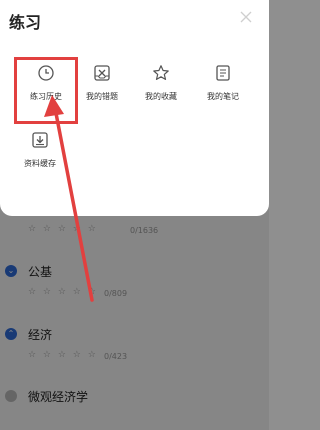  What do you see at coordinates (40, 163) in the screenshot?
I see `download-cache-label: 资料缓存` at bounding box center [40, 163].